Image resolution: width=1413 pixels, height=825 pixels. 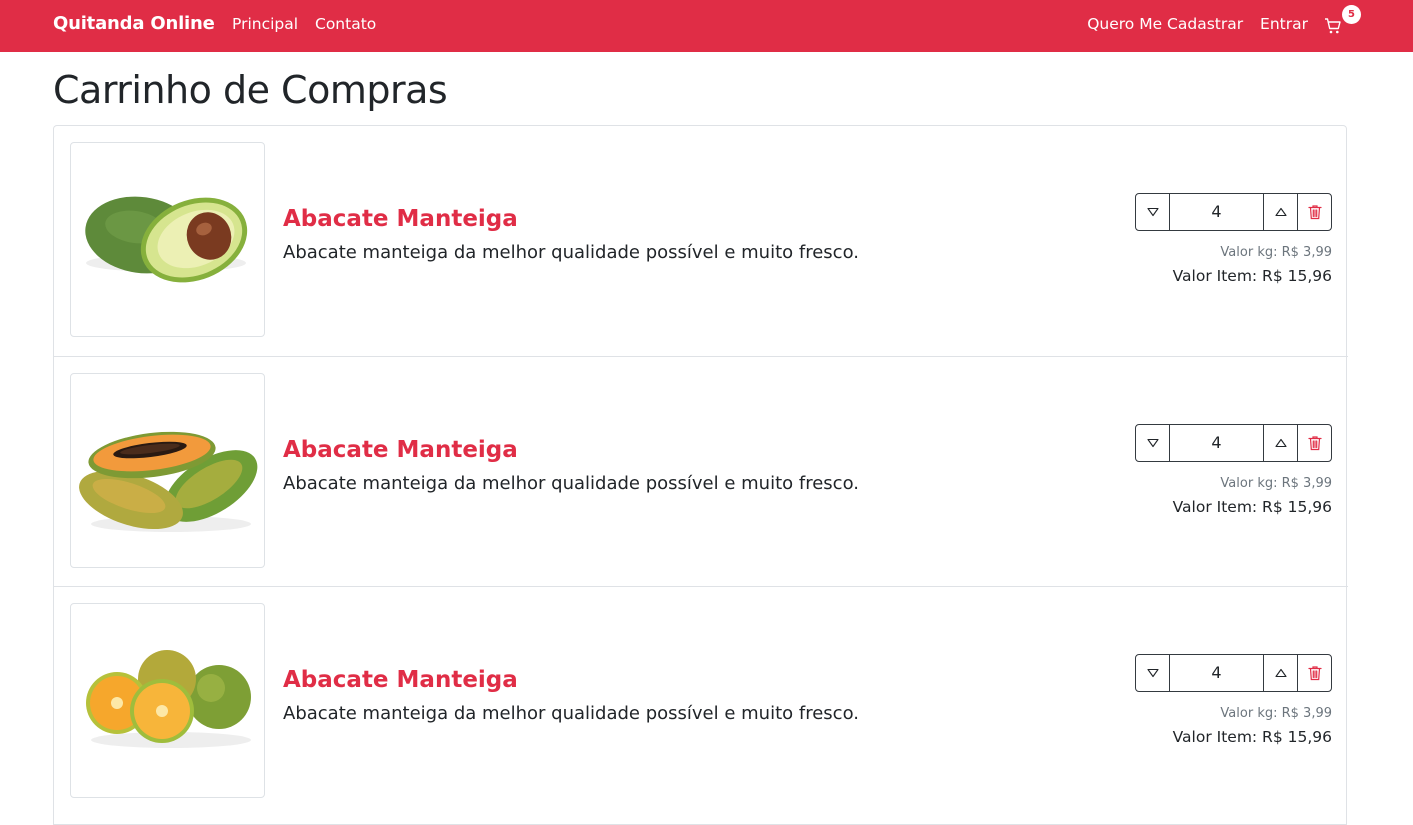 I want to click on product-image-orange, so click(x=167, y=700).